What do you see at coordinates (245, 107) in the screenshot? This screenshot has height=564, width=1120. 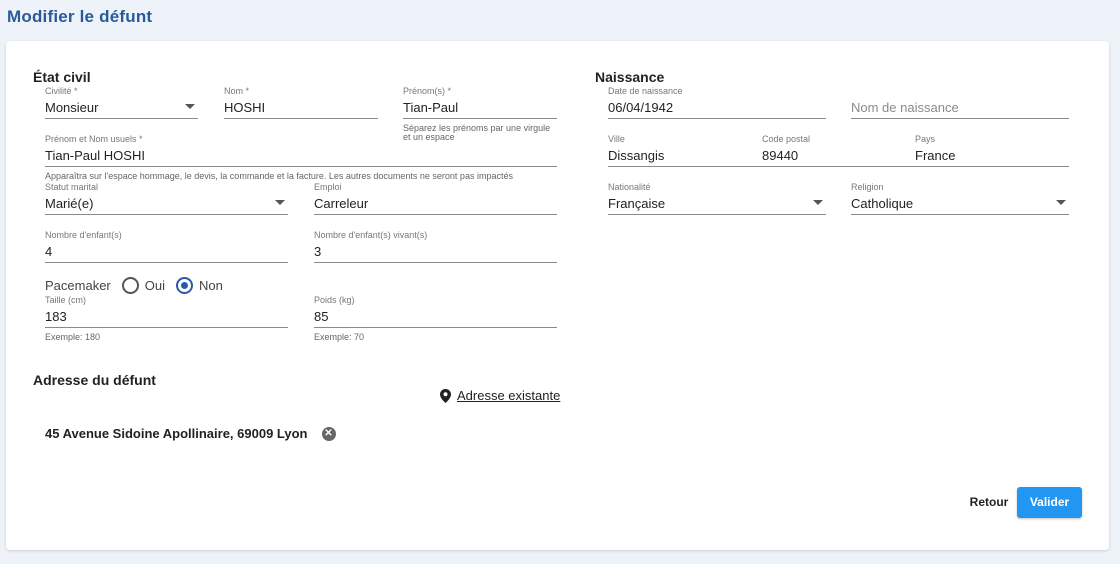 I see `nom-value: HOSHI` at bounding box center [245, 107].